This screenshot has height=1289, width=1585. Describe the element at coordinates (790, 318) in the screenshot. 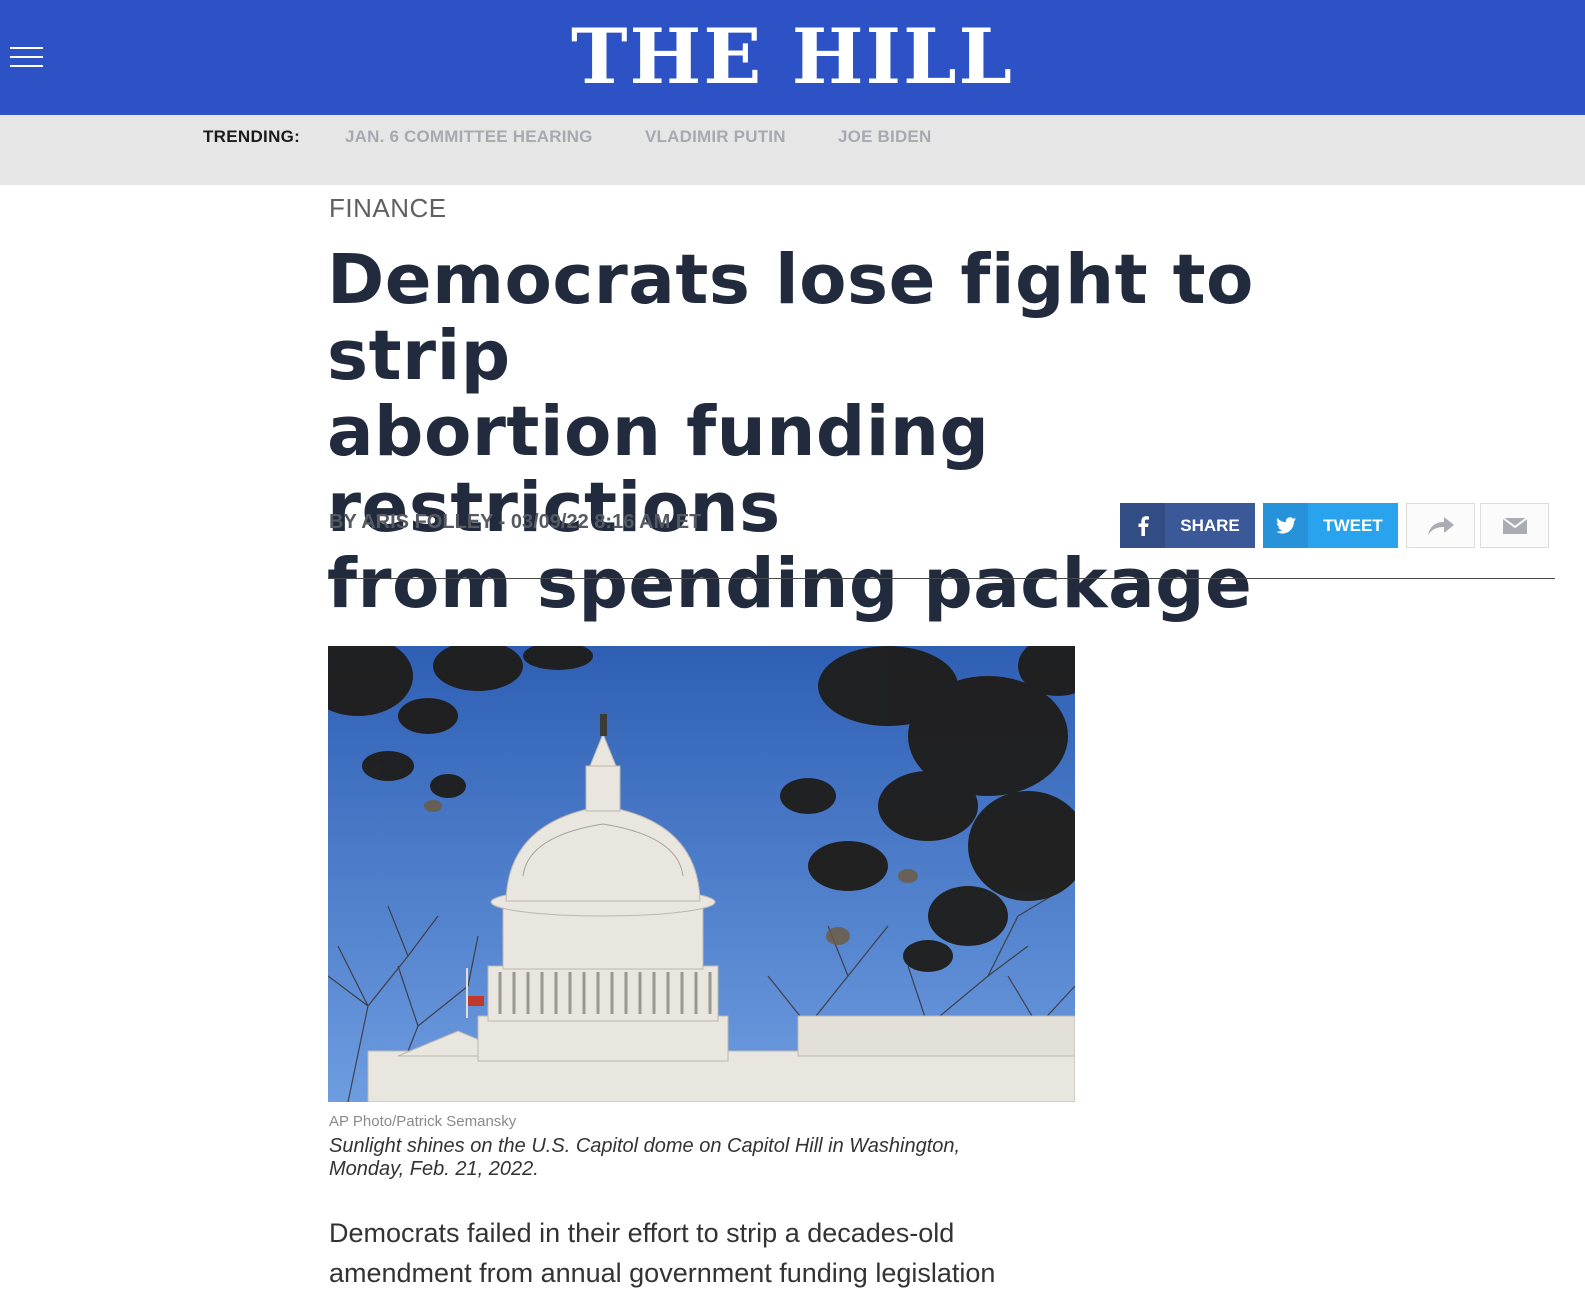

I see `headline-line: Democrats lose fight to strip` at that location.